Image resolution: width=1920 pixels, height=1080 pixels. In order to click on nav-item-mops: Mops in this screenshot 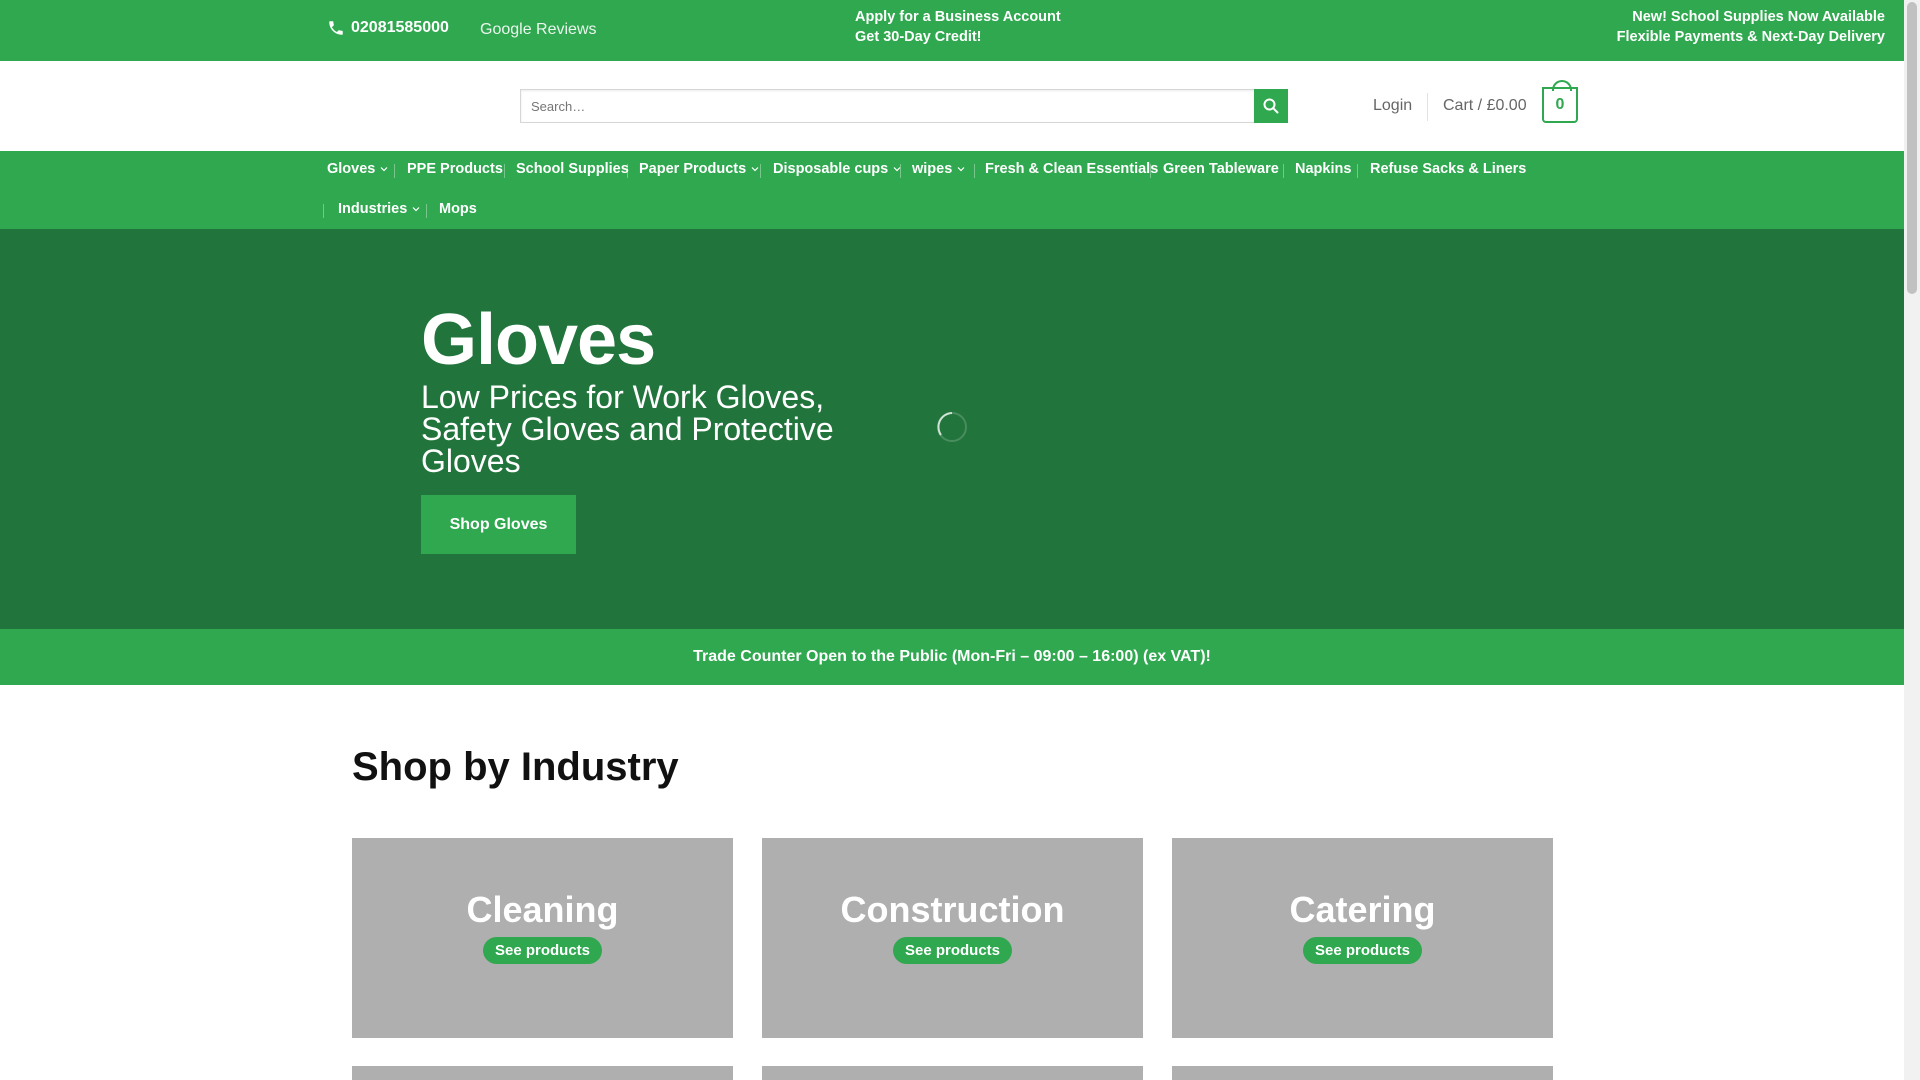, I will do `click(458, 209)`.